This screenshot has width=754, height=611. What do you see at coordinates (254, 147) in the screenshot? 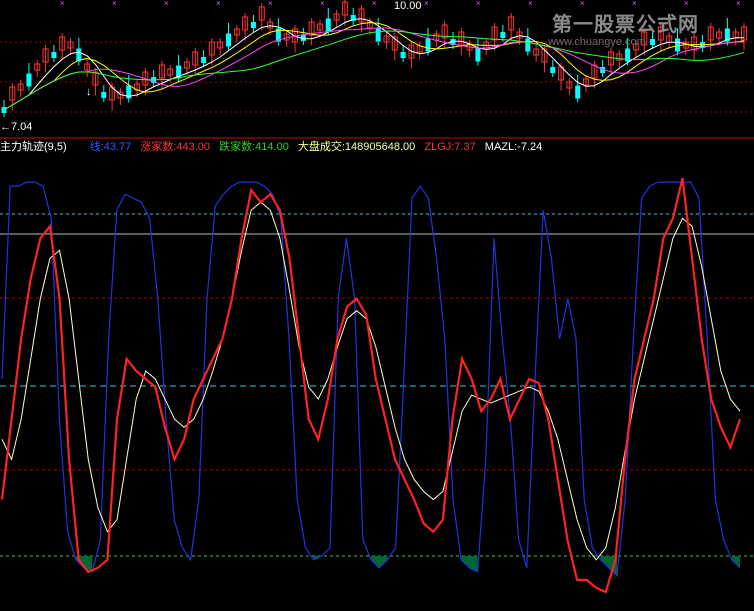
I see `down-count: 跌家数:414.00` at bounding box center [254, 147].